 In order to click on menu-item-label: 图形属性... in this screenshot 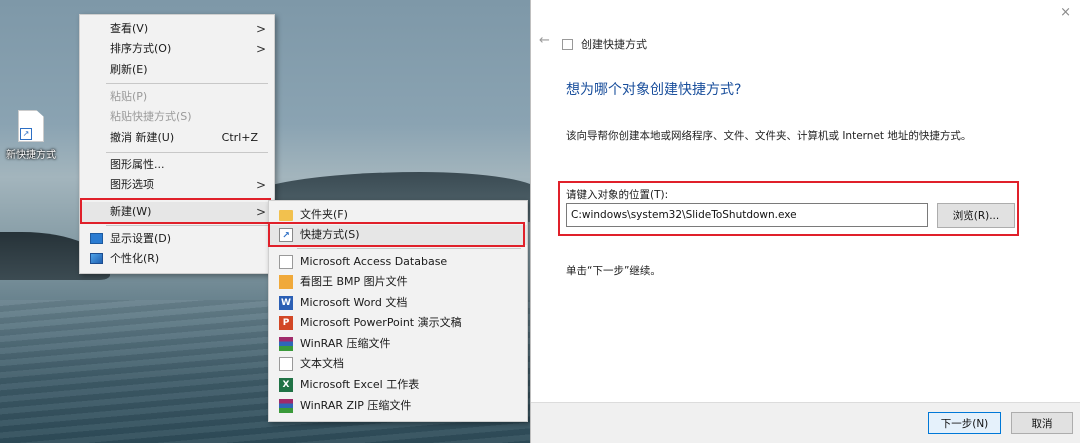, I will do `click(137, 164)`.